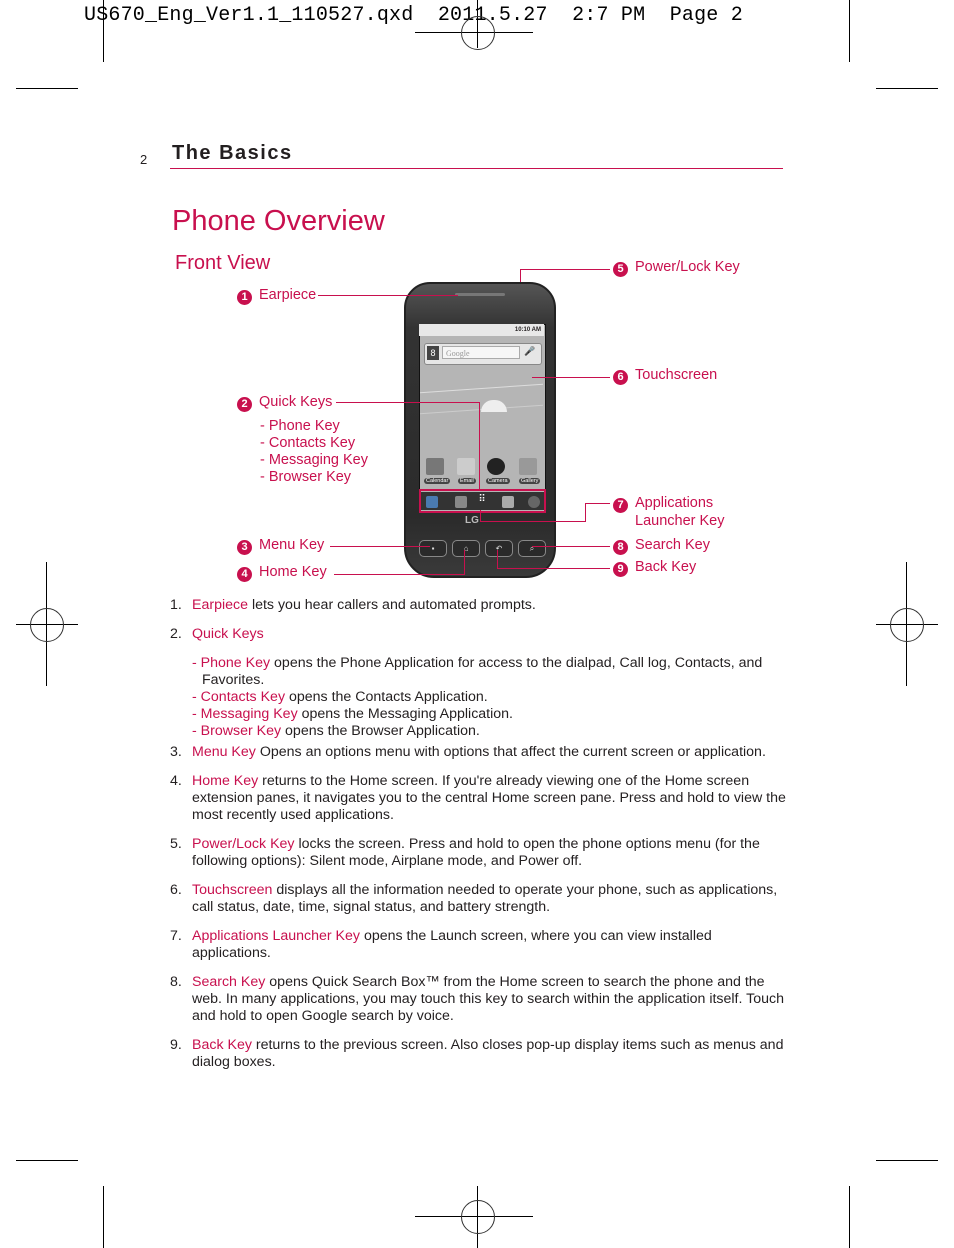  What do you see at coordinates (244, 574) in the screenshot?
I see `callout-number: 4` at bounding box center [244, 574].